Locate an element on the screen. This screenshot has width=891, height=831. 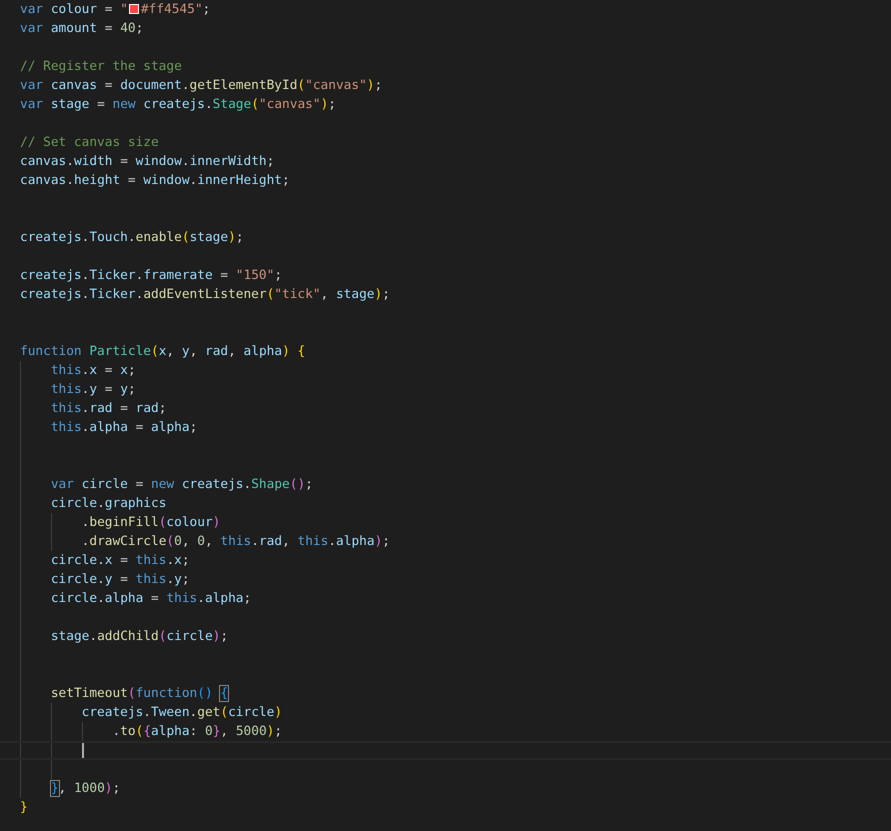
code-line: // Set canvas size is located at coordinates (89, 142).